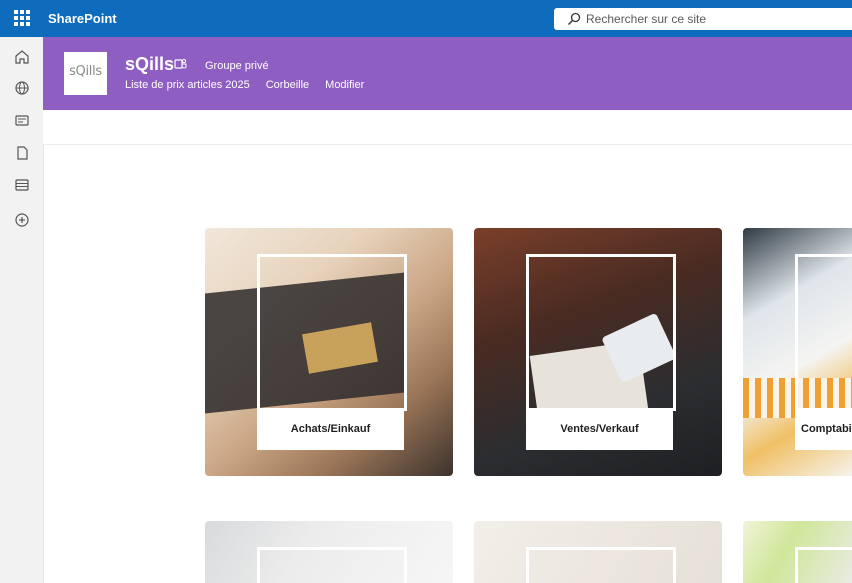 This screenshot has width=852, height=583. I want to click on left-app-bar, so click(22, 310).